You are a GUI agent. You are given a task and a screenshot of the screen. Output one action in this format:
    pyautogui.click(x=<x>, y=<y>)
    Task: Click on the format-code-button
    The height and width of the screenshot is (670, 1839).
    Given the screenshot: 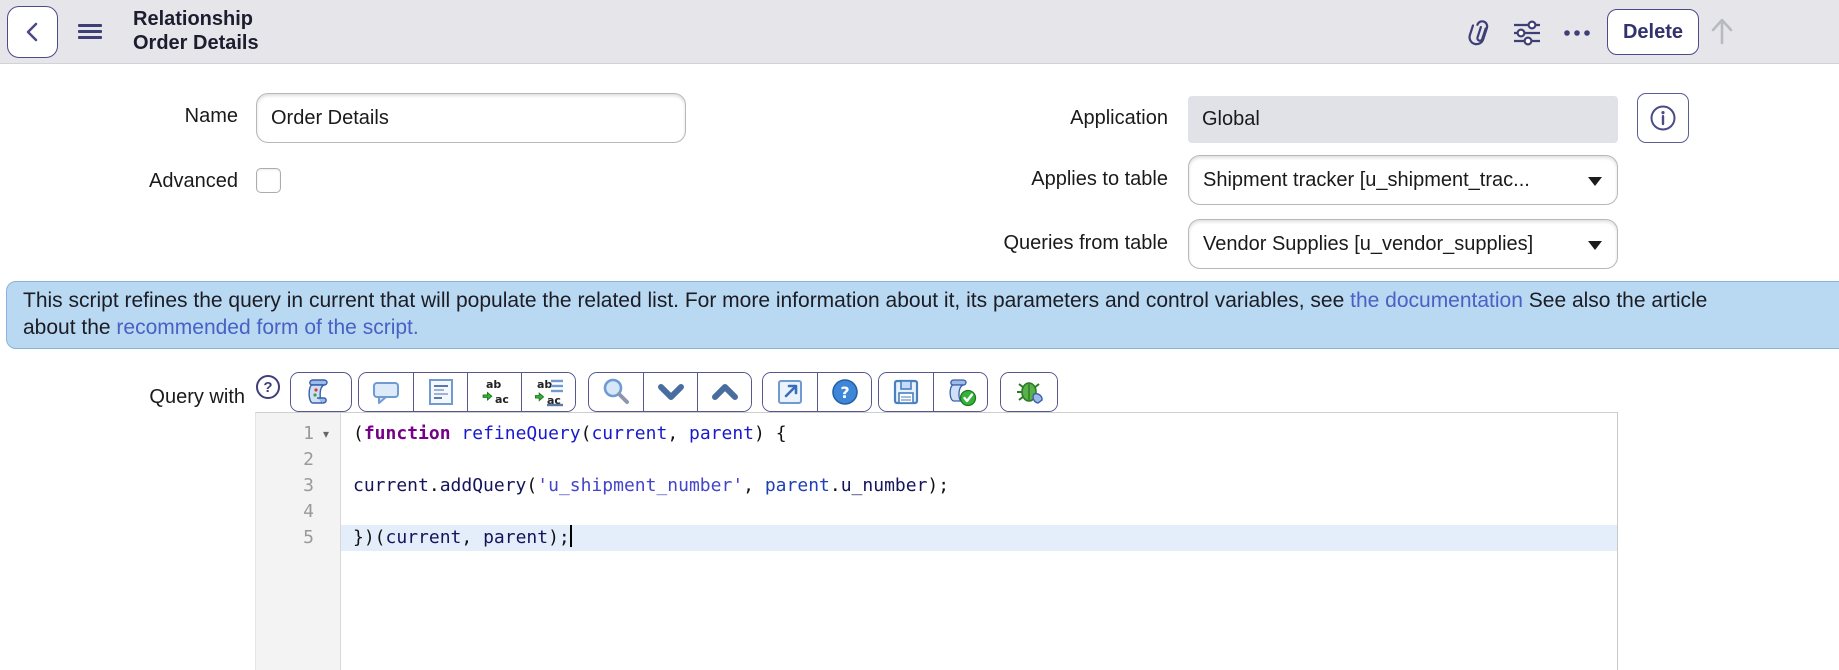 What is the action you would take?
    pyautogui.click(x=440, y=392)
    